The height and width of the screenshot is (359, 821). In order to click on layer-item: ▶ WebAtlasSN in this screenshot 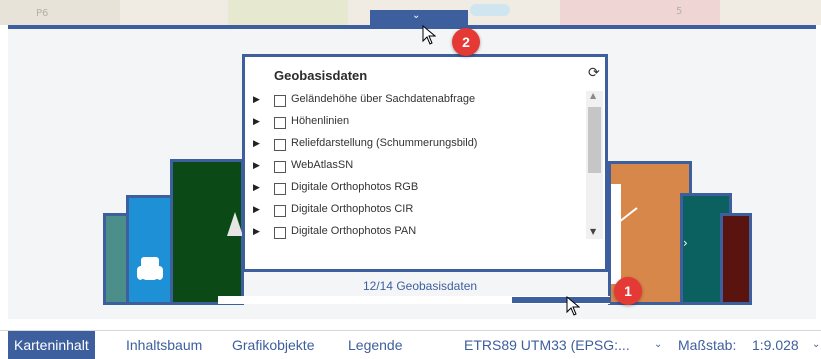, I will do `click(413, 168)`.